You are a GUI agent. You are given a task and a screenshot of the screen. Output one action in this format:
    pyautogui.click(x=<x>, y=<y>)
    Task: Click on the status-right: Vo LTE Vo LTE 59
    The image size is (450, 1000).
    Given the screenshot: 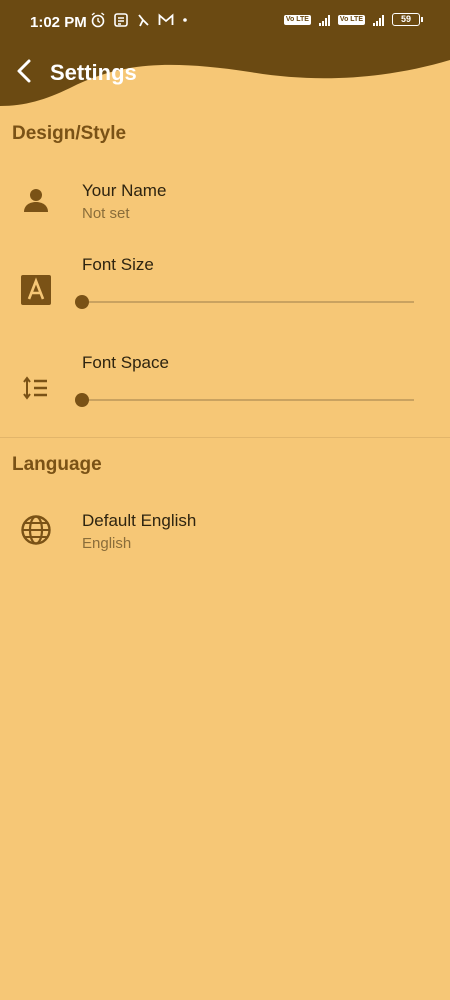 What is the action you would take?
    pyautogui.click(x=353, y=19)
    